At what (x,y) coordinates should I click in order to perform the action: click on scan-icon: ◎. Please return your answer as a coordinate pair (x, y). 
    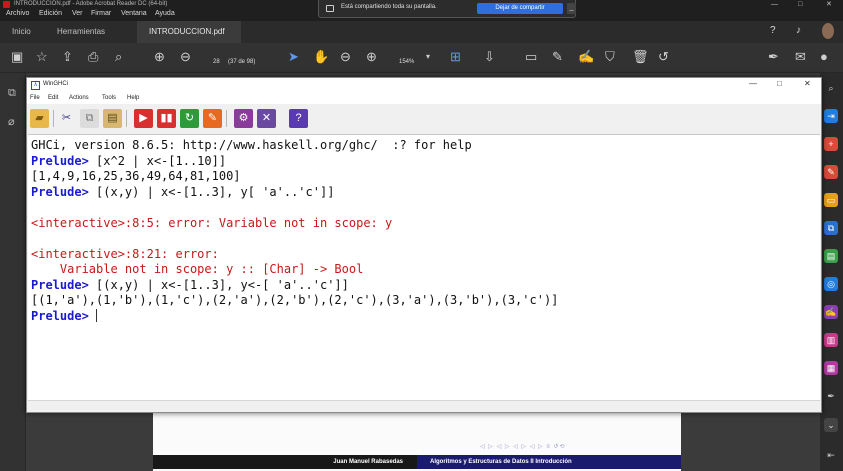
    Looking at the image, I should click on (831, 284).